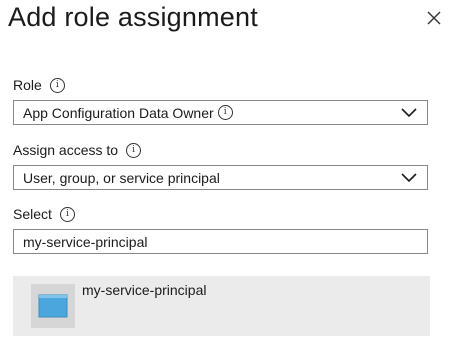 The height and width of the screenshot is (343, 450). I want to click on assign-access-dropdown-value: User, group, or service principal, so click(121, 177).